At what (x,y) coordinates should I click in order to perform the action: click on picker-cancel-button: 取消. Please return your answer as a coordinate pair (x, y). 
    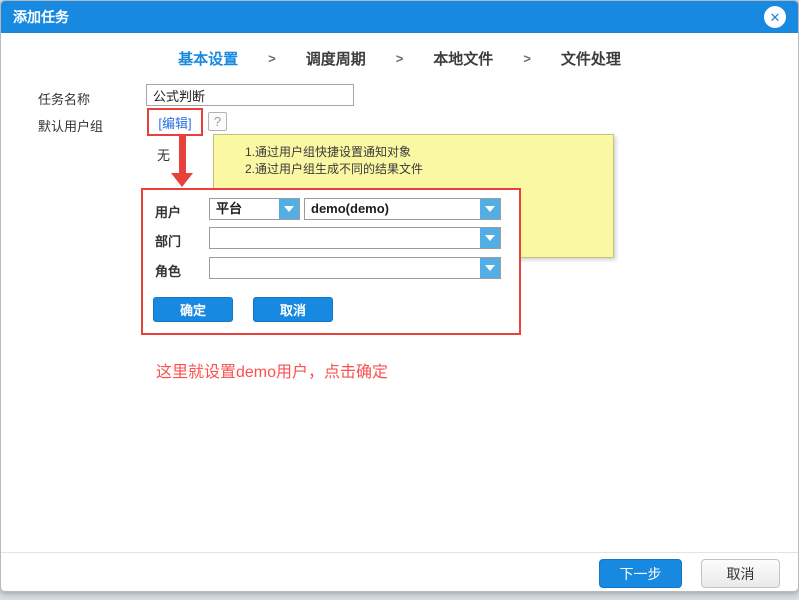
    Looking at the image, I should click on (293, 309).